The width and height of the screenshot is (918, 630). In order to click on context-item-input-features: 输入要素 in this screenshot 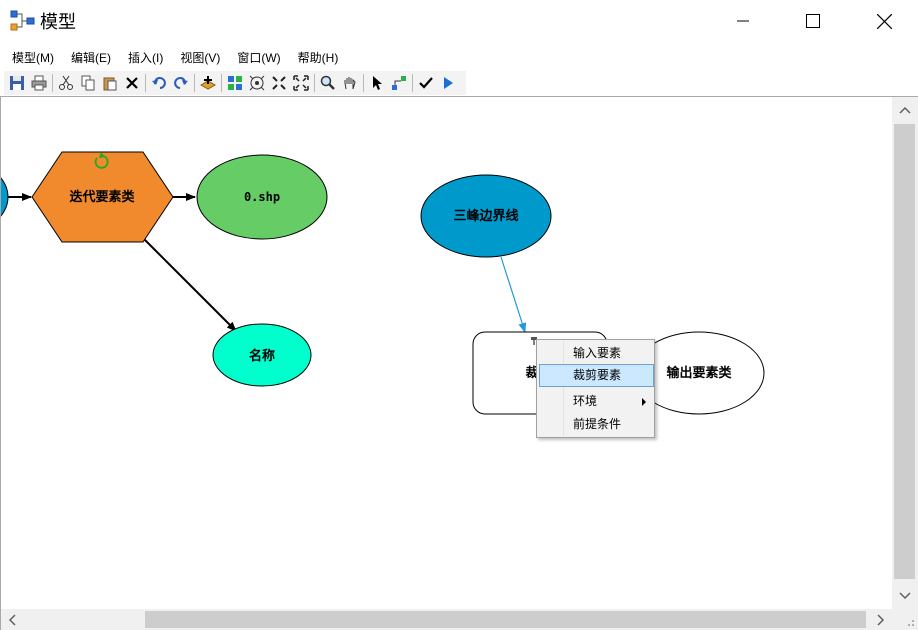, I will do `click(596, 353)`.